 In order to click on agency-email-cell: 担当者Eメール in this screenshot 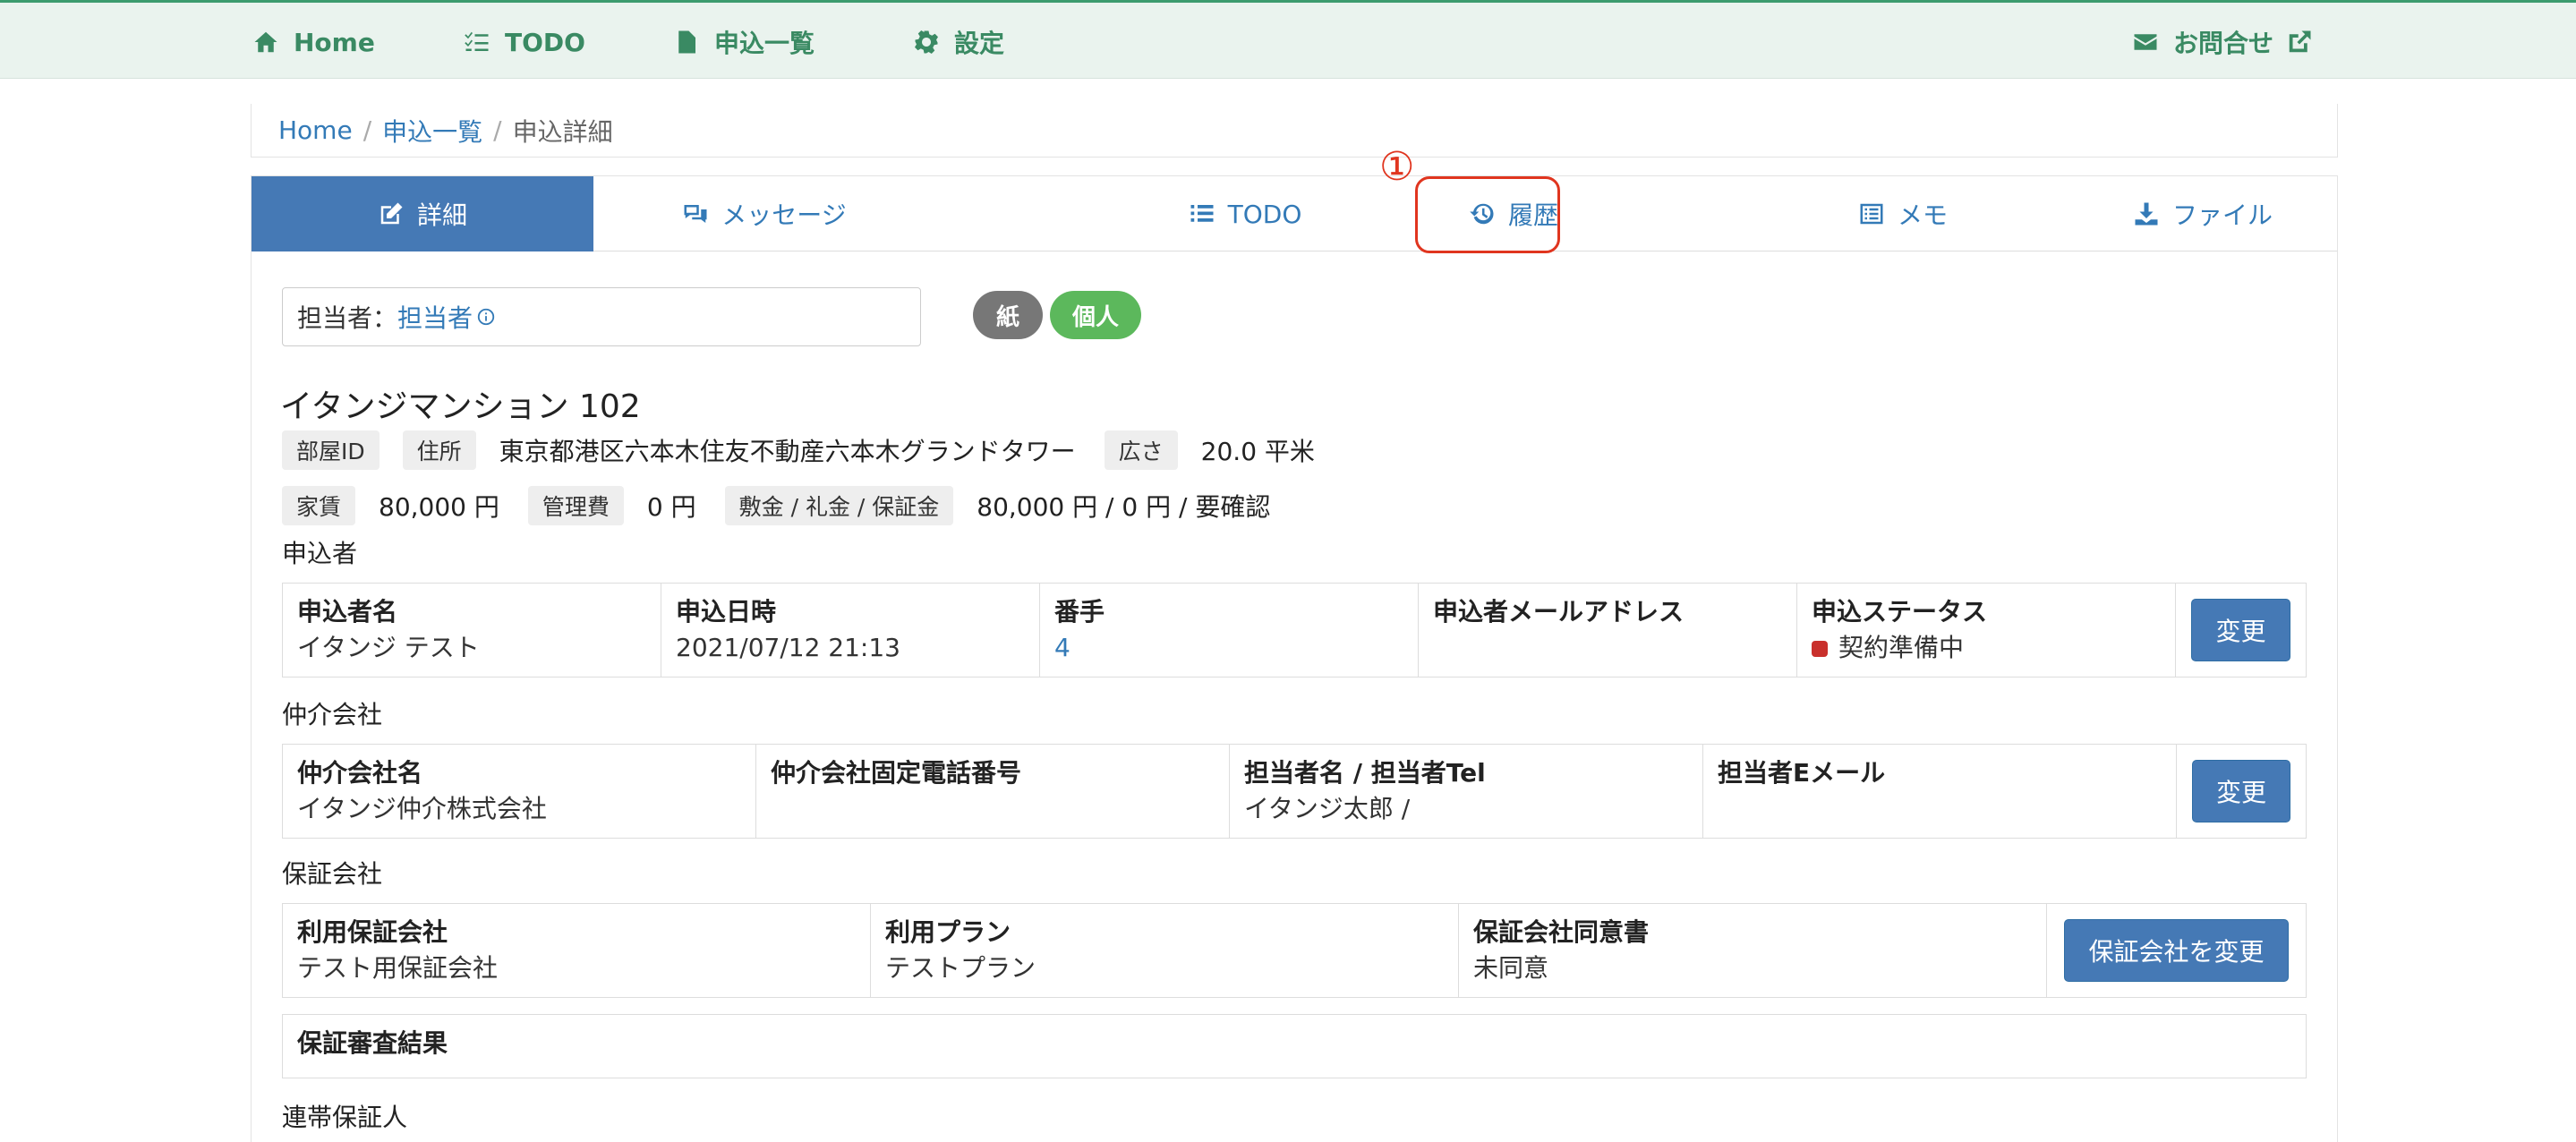, I will do `click(1940, 791)`.